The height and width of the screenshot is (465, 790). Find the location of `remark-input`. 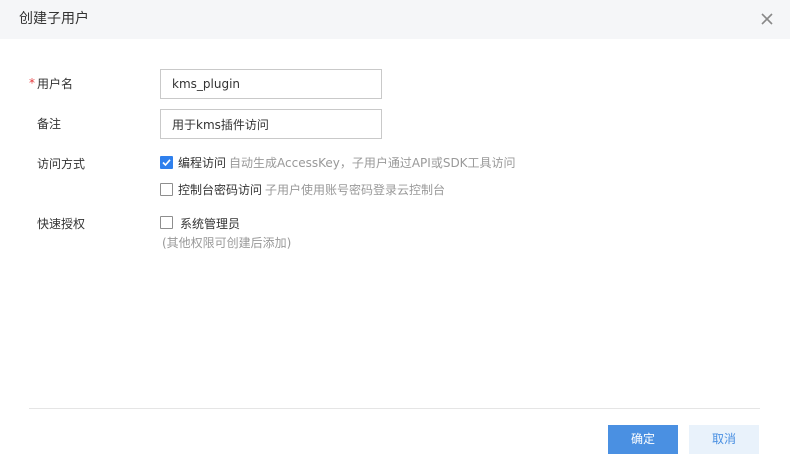

remark-input is located at coordinates (271, 124).